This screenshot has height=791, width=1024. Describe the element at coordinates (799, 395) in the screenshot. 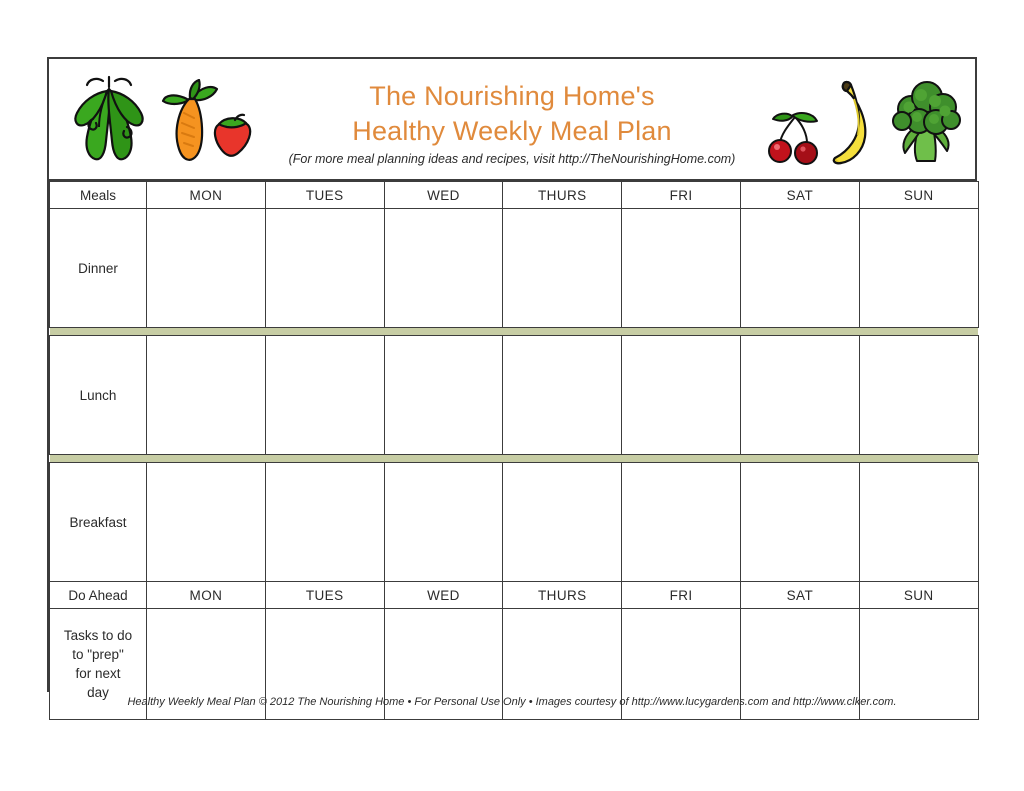

I see `cell-lunch-sat` at that location.